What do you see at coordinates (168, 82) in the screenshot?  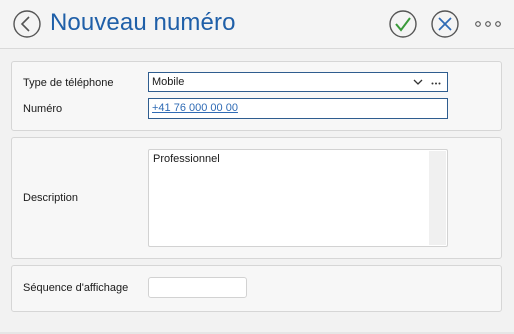 I see `phone-type-value: Mobile` at bounding box center [168, 82].